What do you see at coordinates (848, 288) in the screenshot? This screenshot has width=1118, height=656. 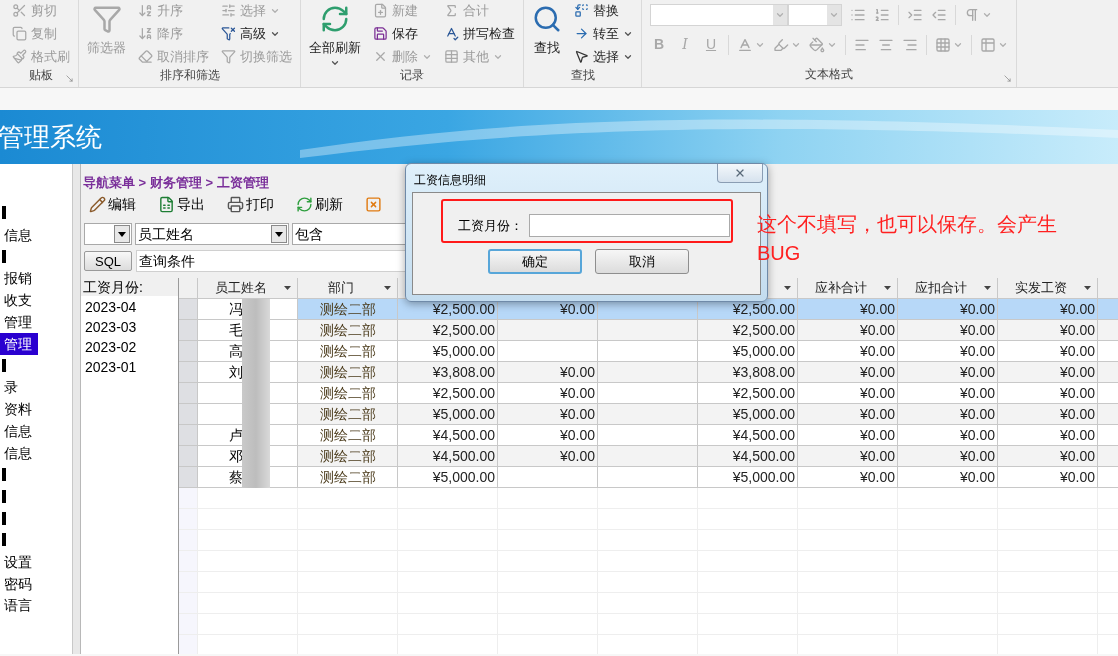 I see `column-header: 应补合计` at bounding box center [848, 288].